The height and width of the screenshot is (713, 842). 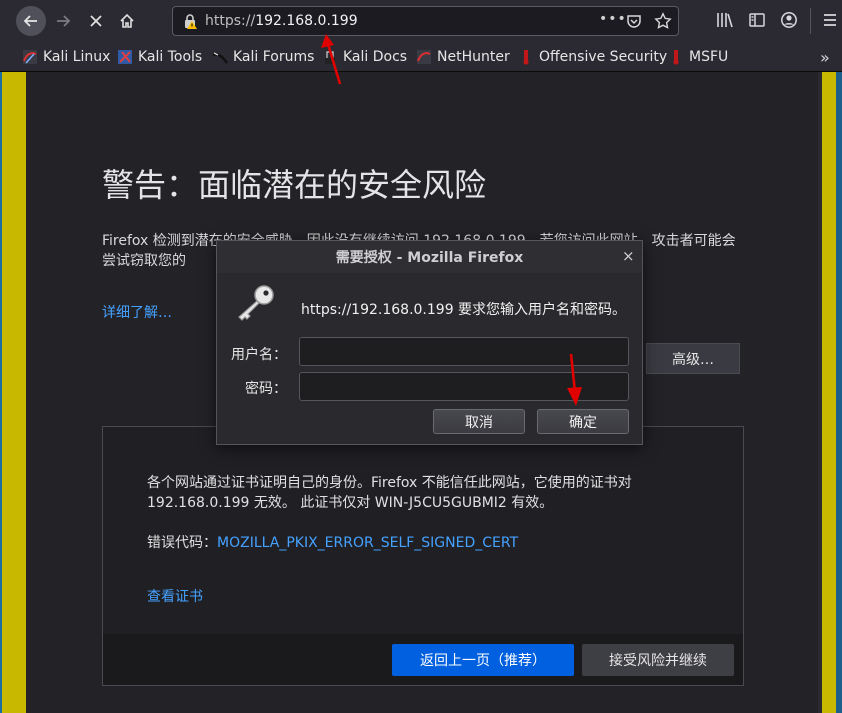 What do you see at coordinates (839, 392) in the screenshot?
I see `desktop-panel-right` at bounding box center [839, 392].